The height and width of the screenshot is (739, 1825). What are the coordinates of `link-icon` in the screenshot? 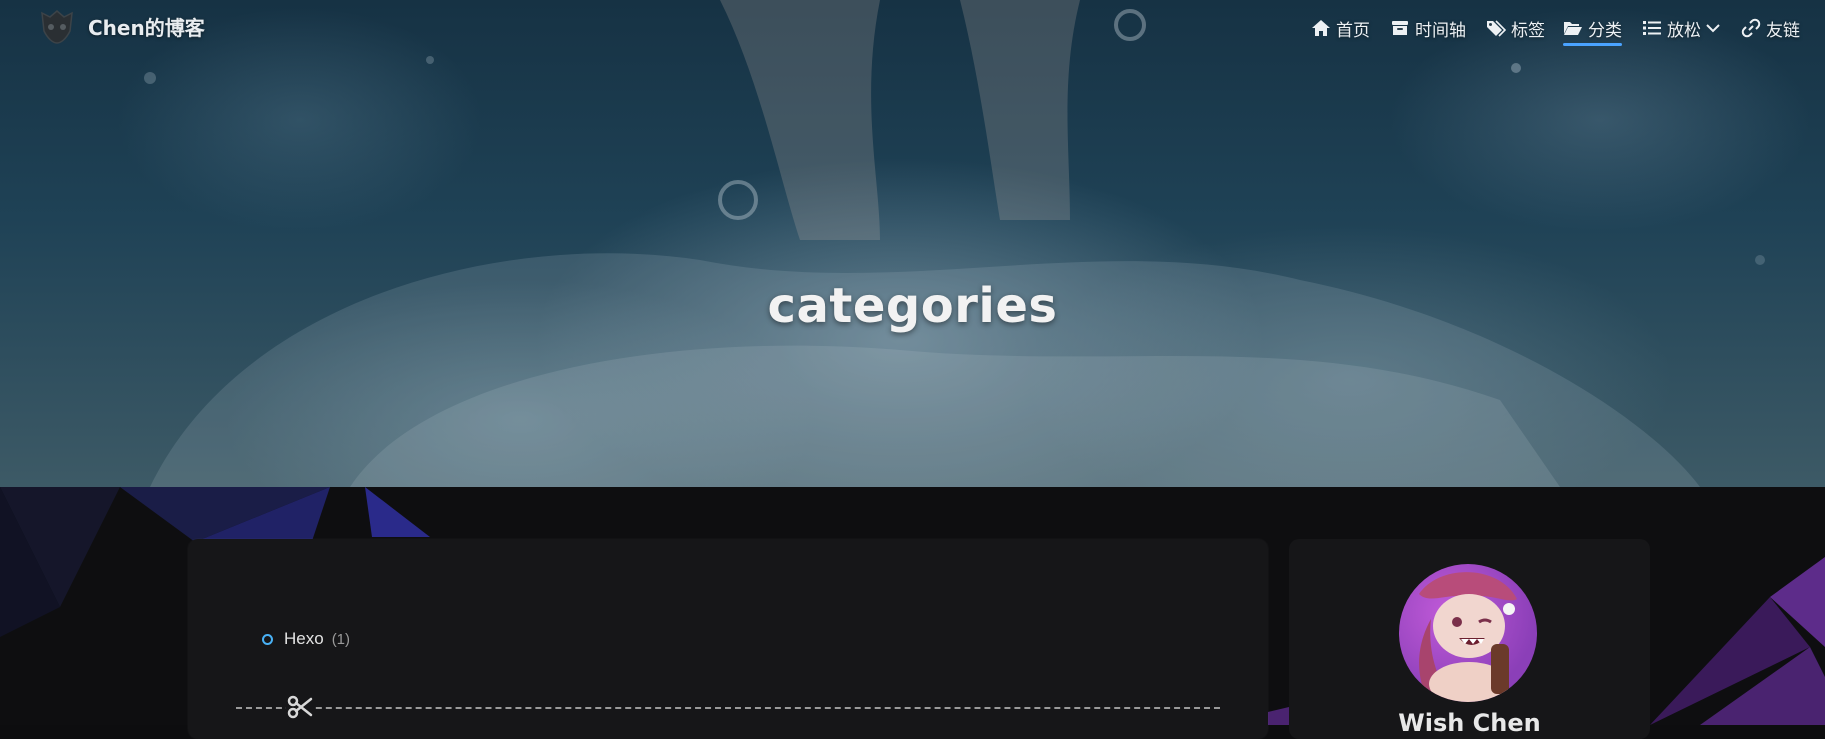 It's located at (1751, 28).